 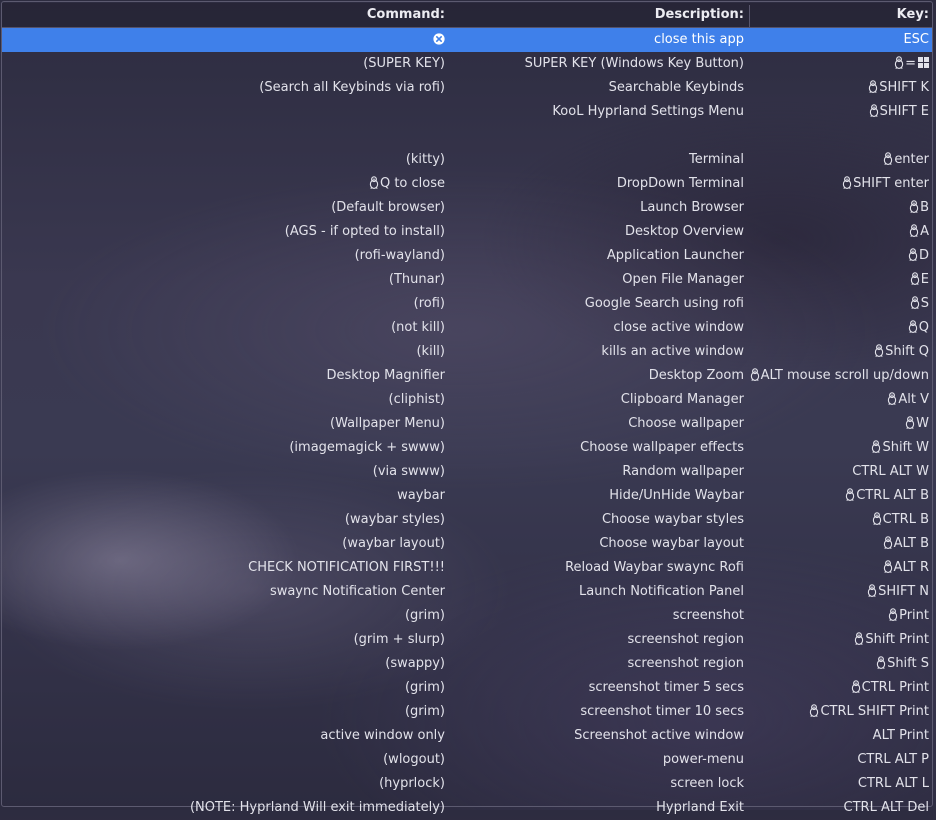 What do you see at coordinates (467, 352) in the screenshot?
I see `keybind-row: (kill) kills an active window Shift Q` at bounding box center [467, 352].